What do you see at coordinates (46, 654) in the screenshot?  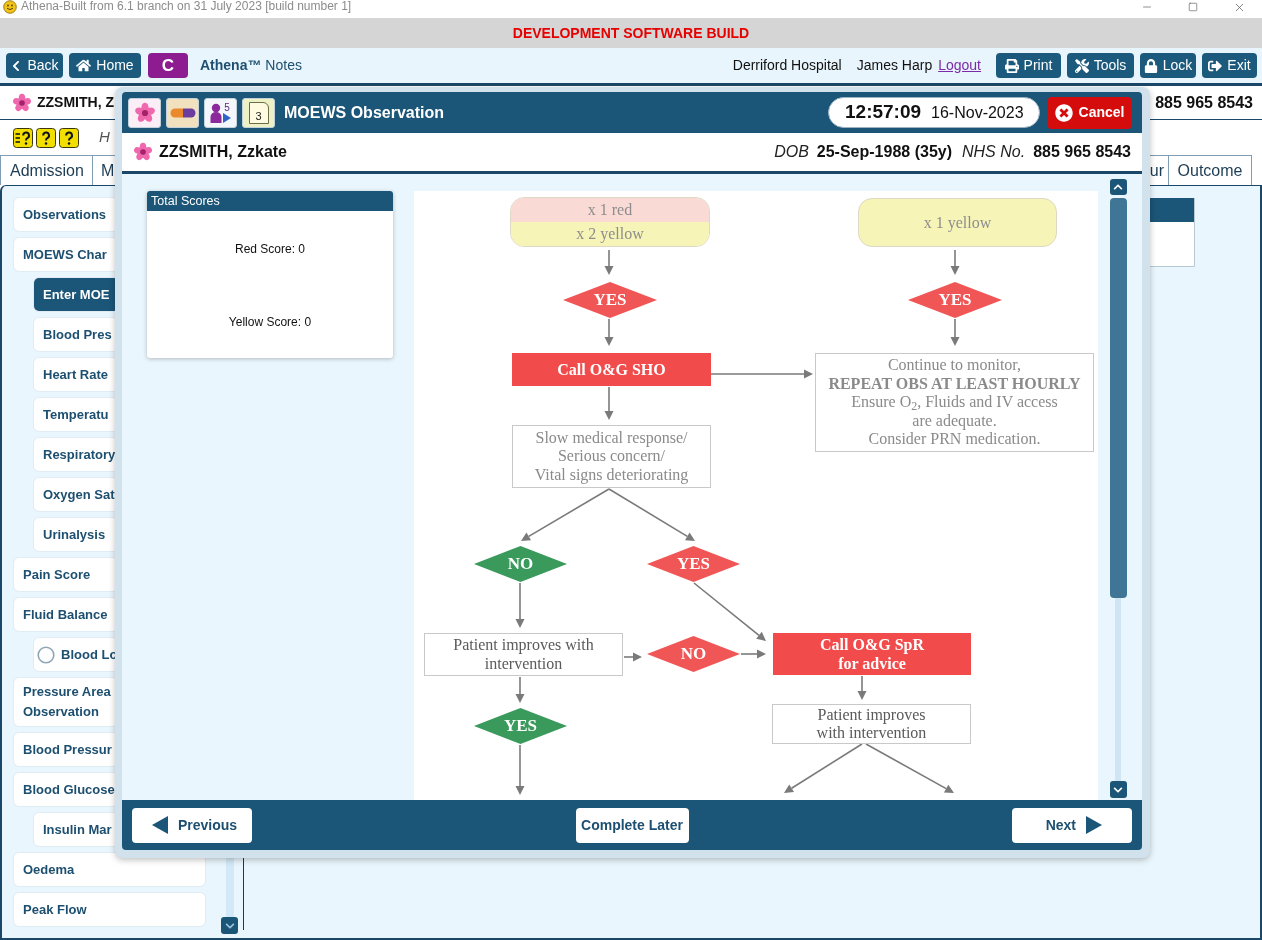 I see `radio-icon` at bounding box center [46, 654].